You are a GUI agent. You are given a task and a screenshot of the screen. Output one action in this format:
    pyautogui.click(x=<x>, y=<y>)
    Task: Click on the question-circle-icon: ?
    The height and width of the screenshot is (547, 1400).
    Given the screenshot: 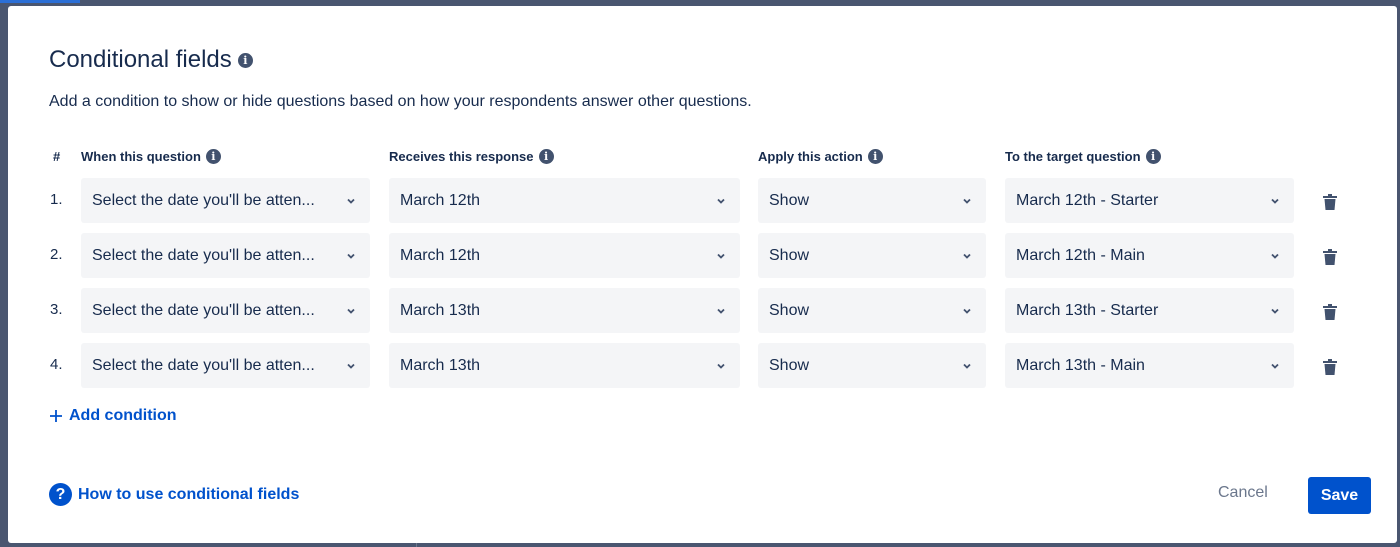 What is the action you would take?
    pyautogui.click(x=60, y=494)
    